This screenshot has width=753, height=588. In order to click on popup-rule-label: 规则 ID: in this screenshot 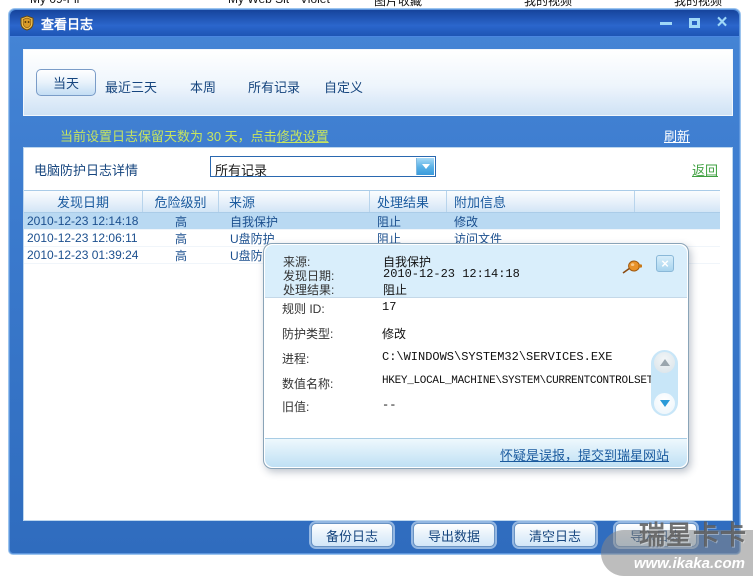, I will do `click(303, 309)`.